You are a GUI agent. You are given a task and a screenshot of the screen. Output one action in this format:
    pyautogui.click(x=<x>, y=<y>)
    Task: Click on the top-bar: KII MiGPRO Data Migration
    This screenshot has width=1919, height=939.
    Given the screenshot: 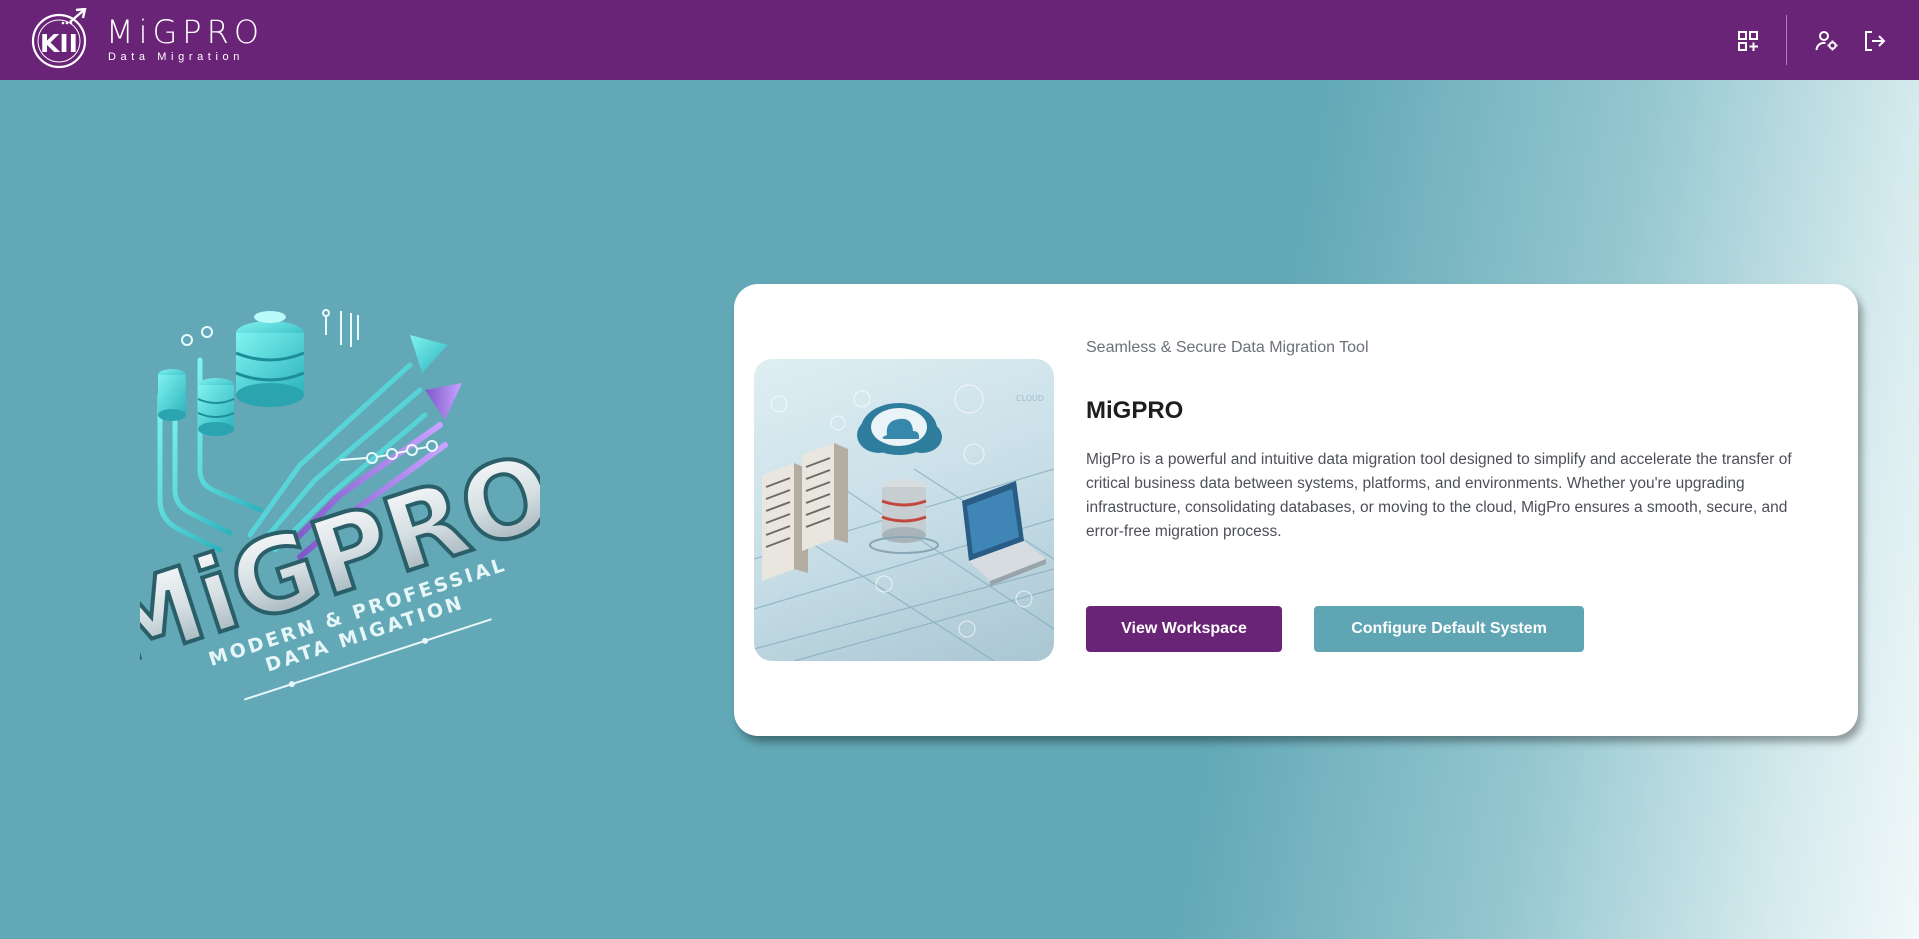 What is the action you would take?
    pyautogui.click(x=959, y=40)
    